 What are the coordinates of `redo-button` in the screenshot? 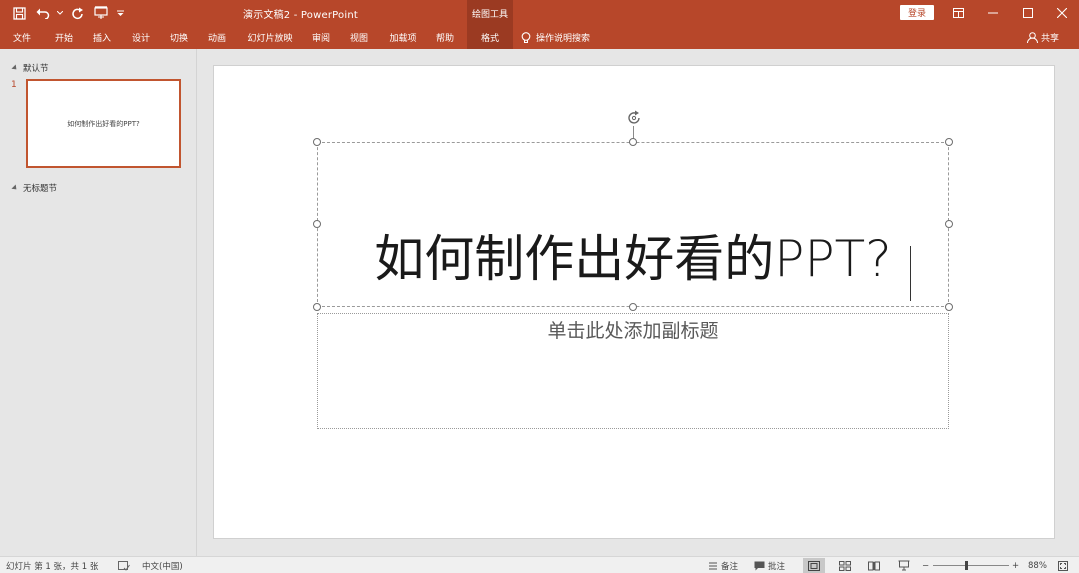 It's located at (77, 13).